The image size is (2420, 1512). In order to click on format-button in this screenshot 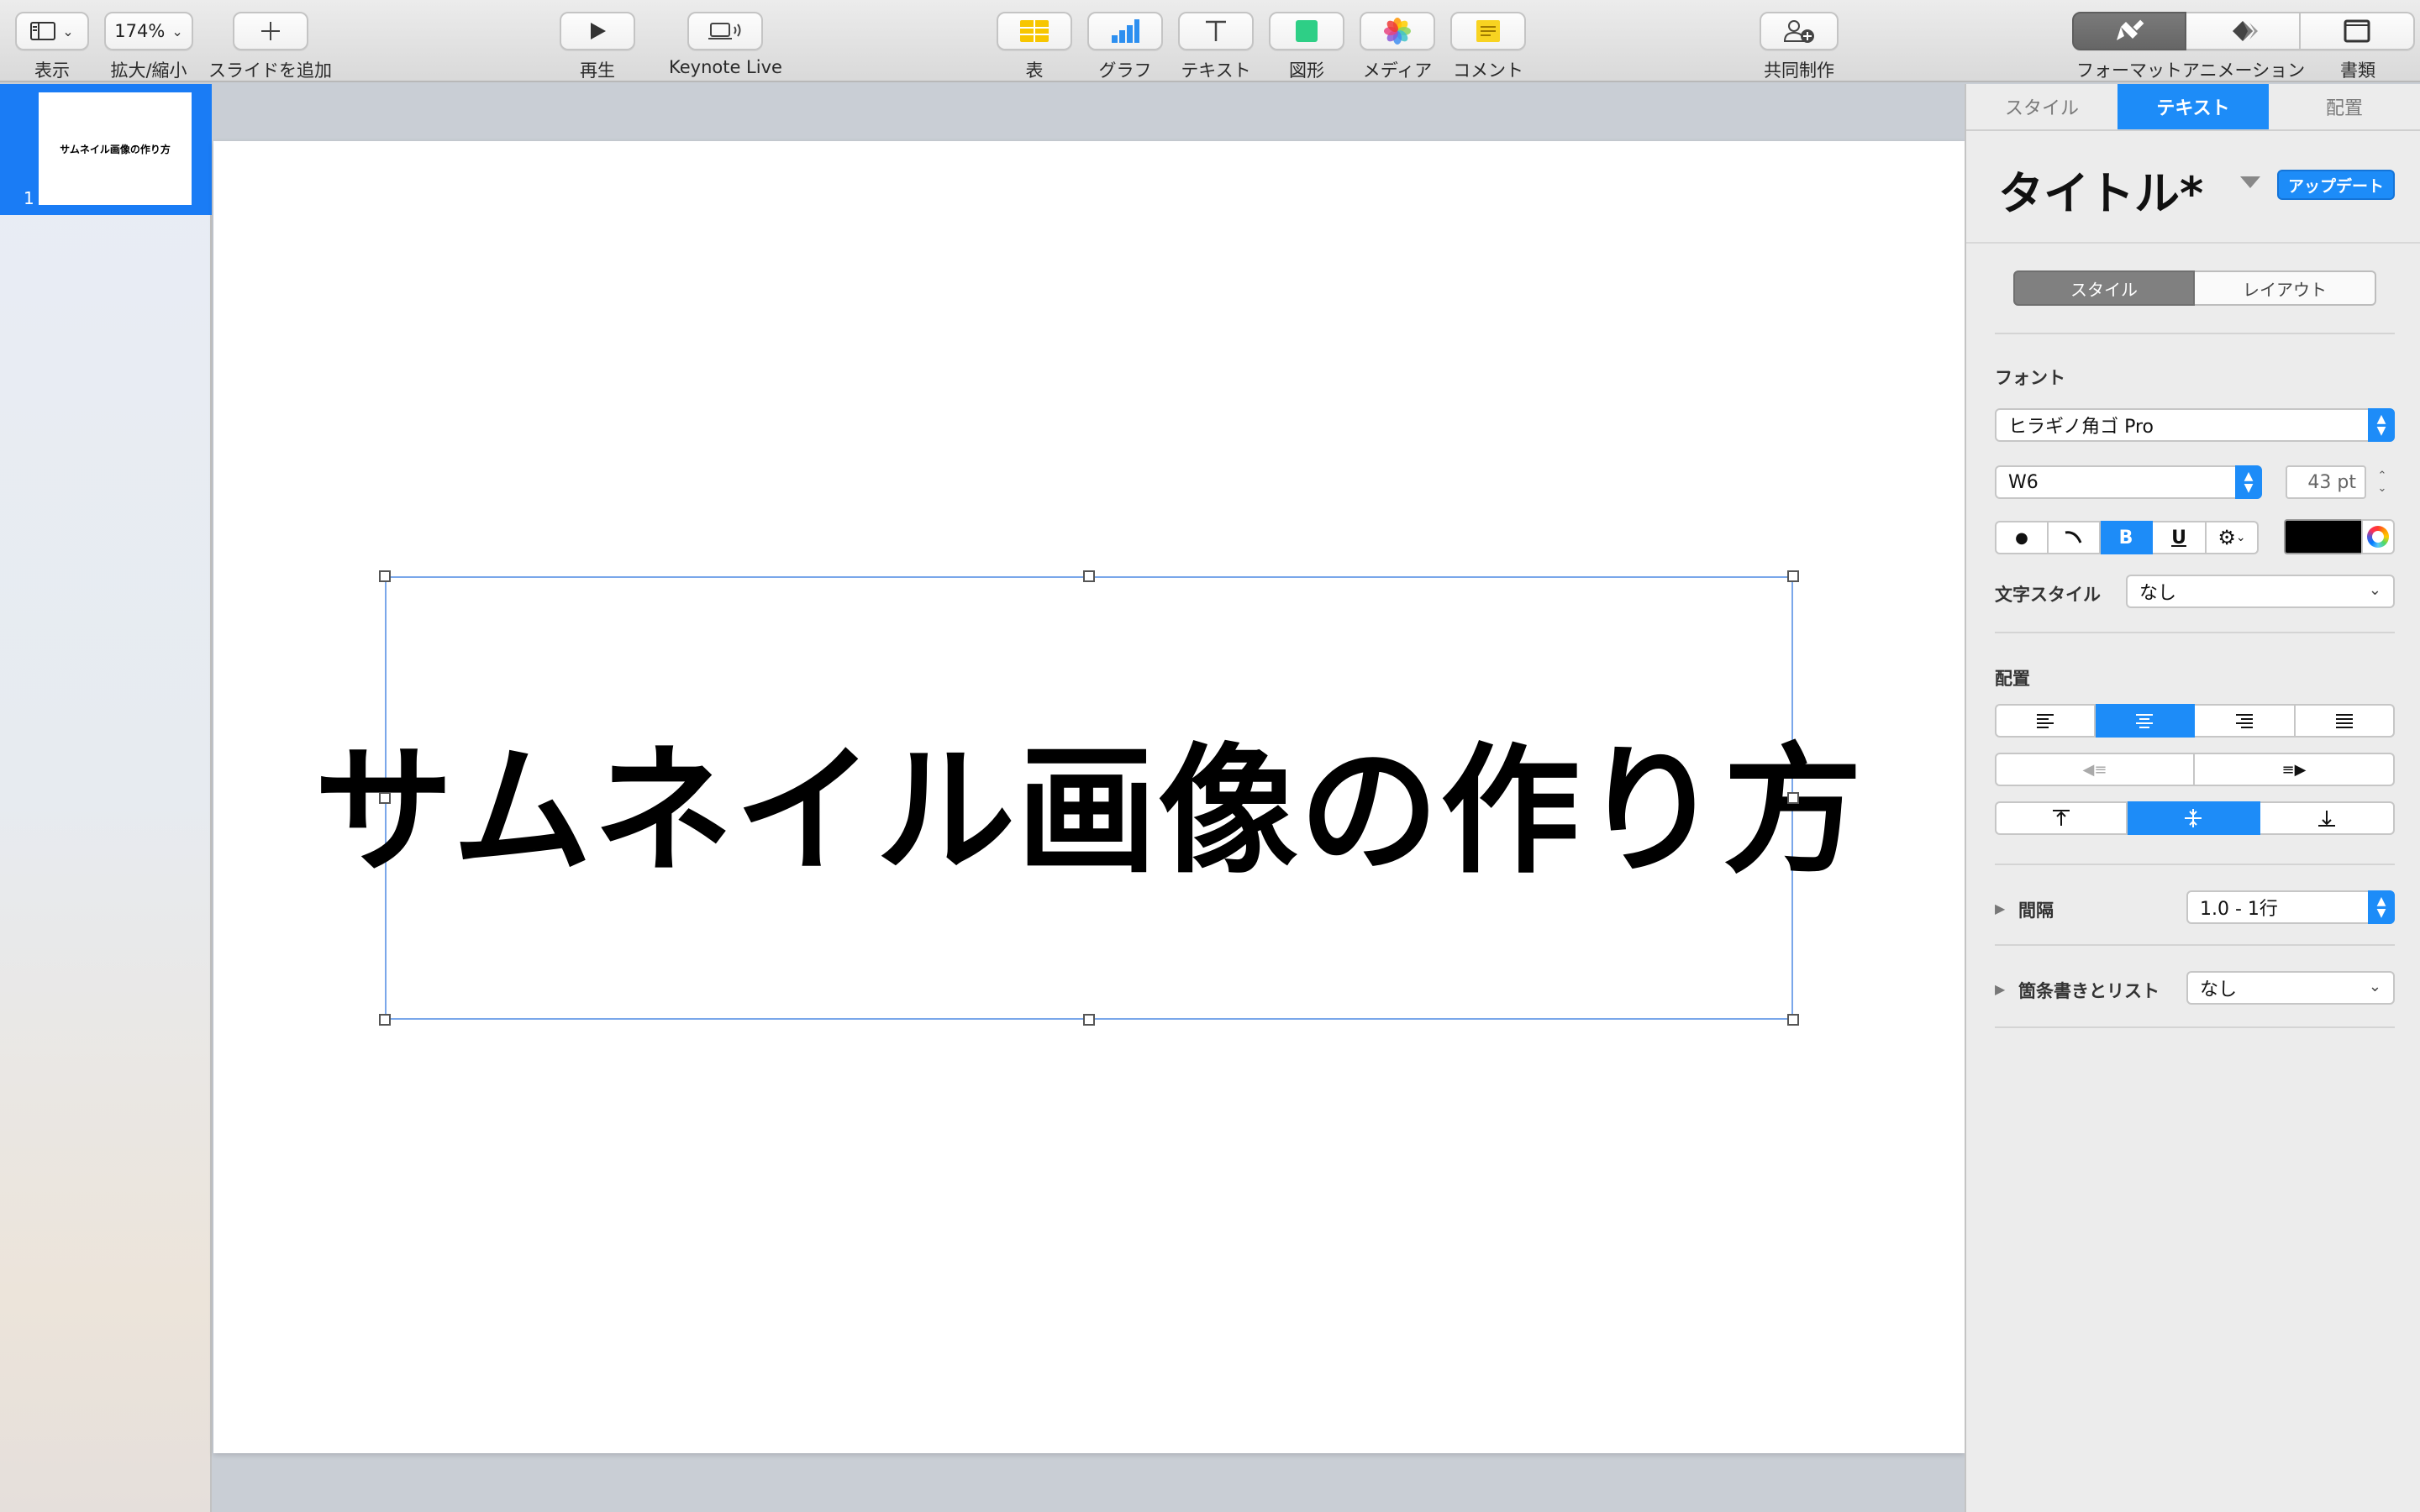, I will do `click(2129, 31)`.